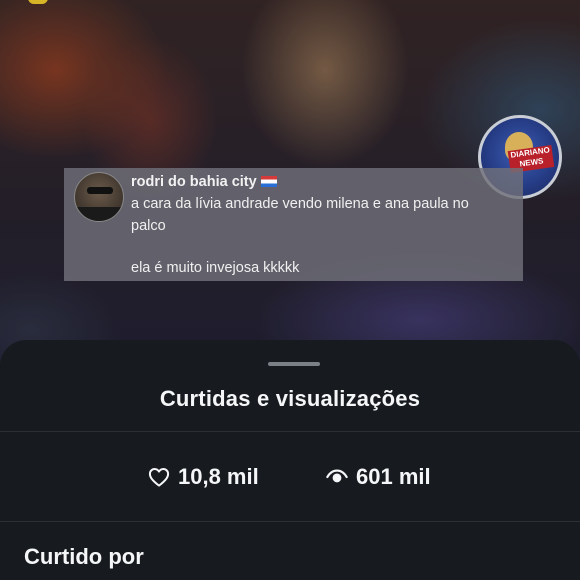 Image resolution: width=580 pixels, height=580 pixels. I want to click on comment-username: rodri do bahia city, so click(204, 182).